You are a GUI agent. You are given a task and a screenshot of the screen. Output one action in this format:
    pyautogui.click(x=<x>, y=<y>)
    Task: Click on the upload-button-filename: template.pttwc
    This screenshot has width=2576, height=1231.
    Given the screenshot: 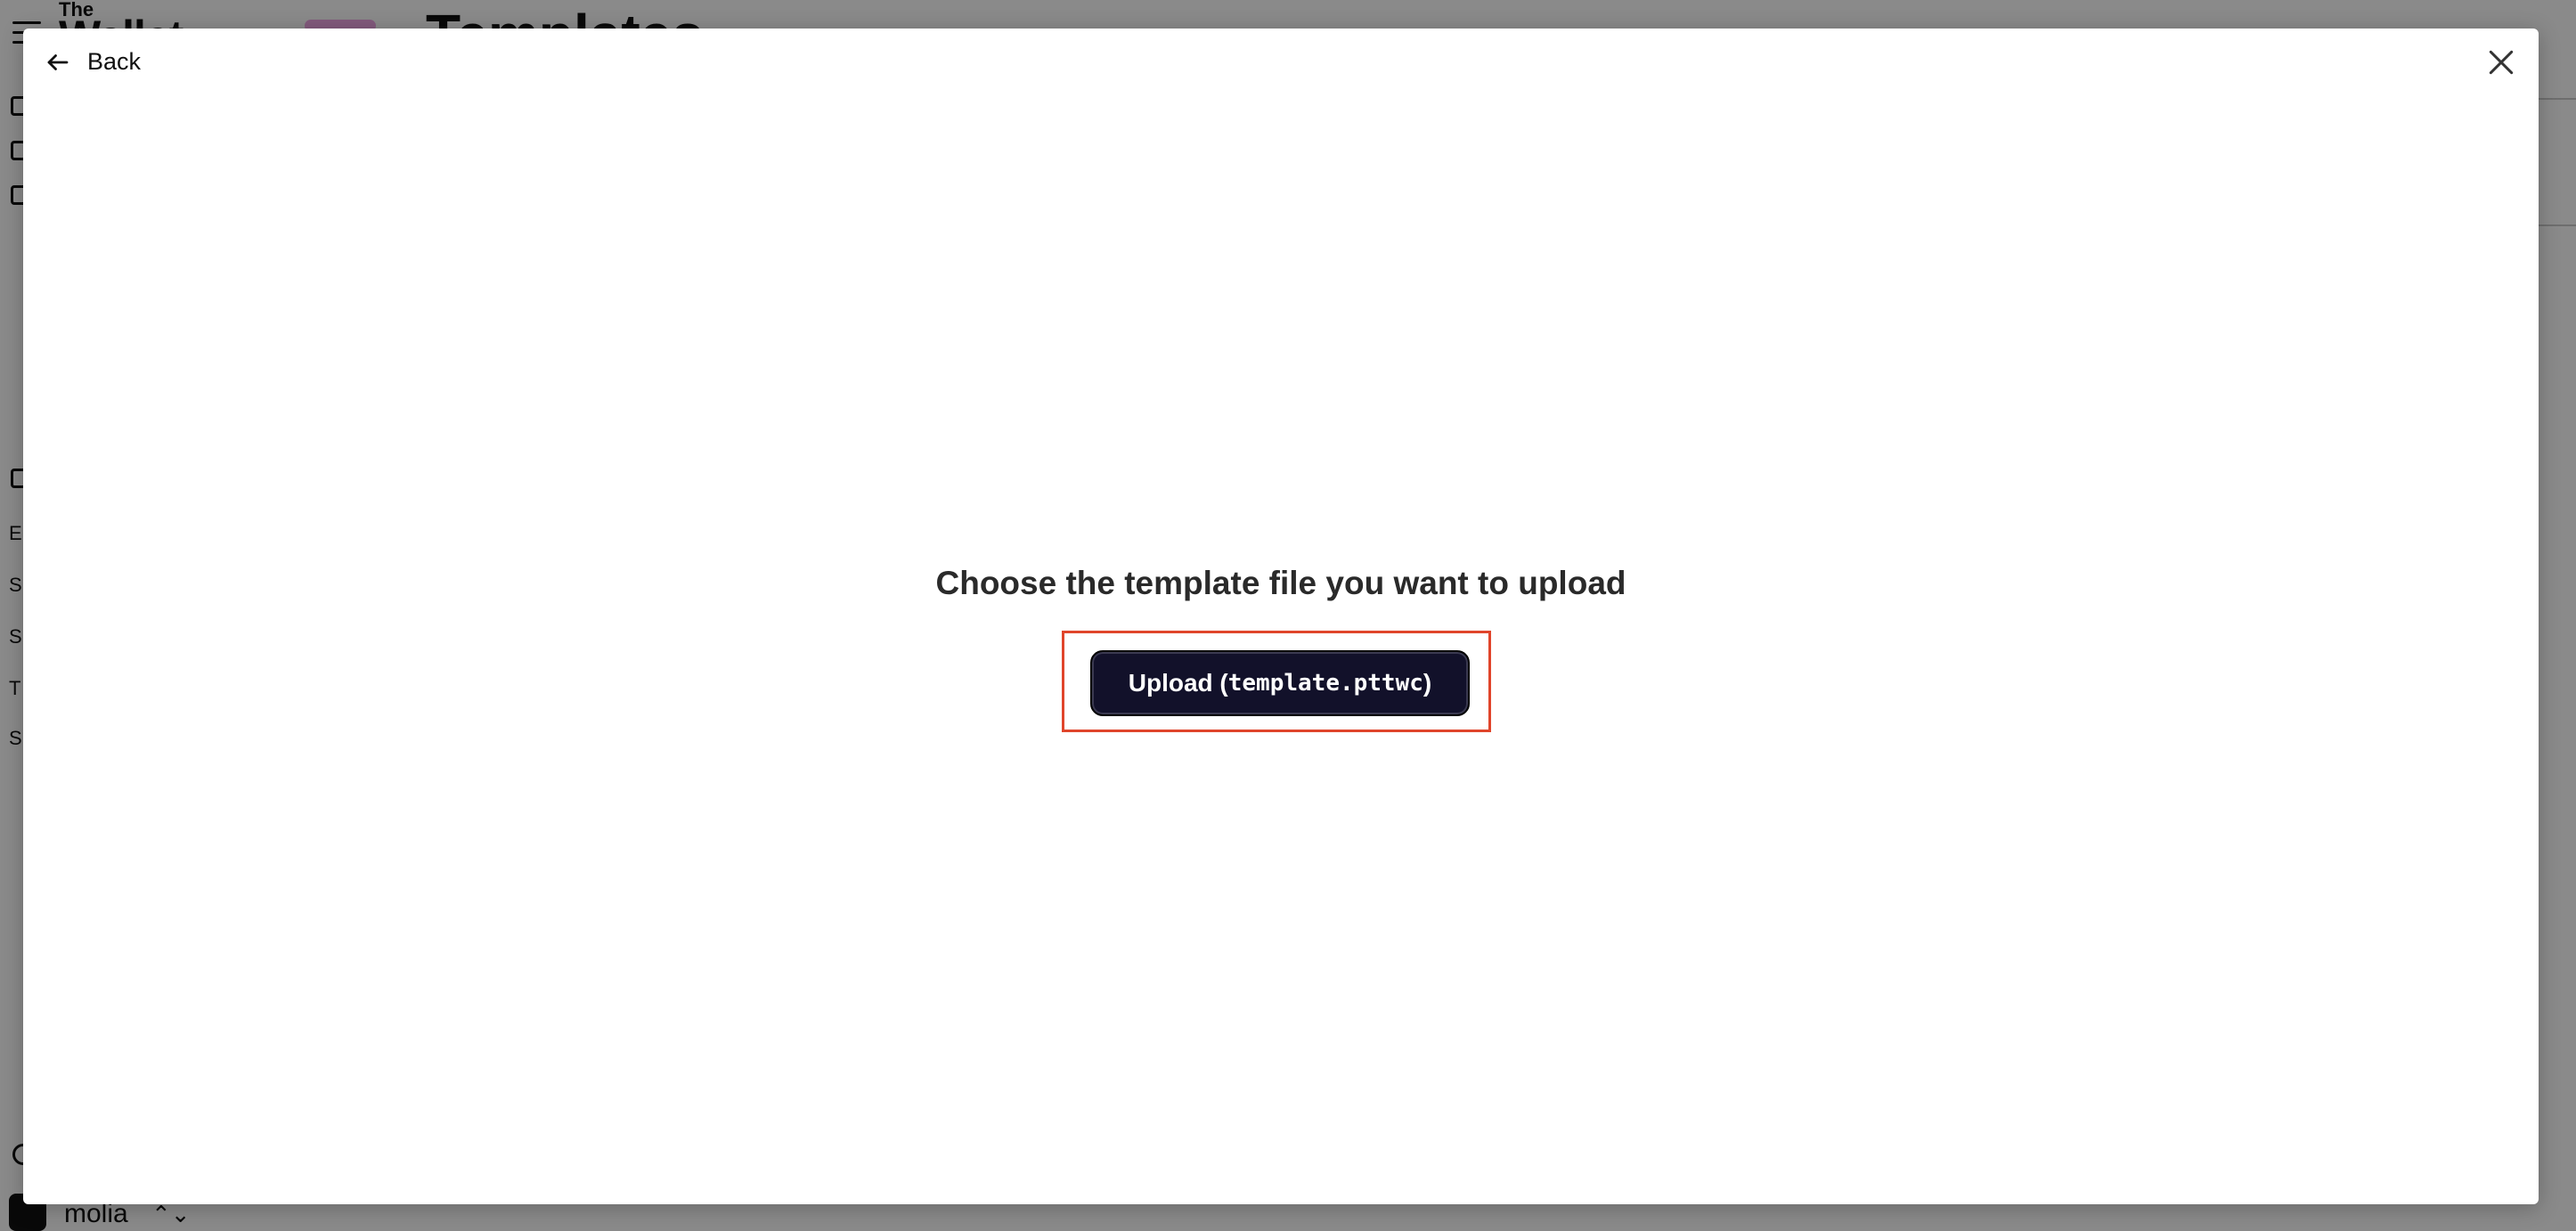 What is the action you would take?
    pyautogui.click(x=1325, y=683)
    